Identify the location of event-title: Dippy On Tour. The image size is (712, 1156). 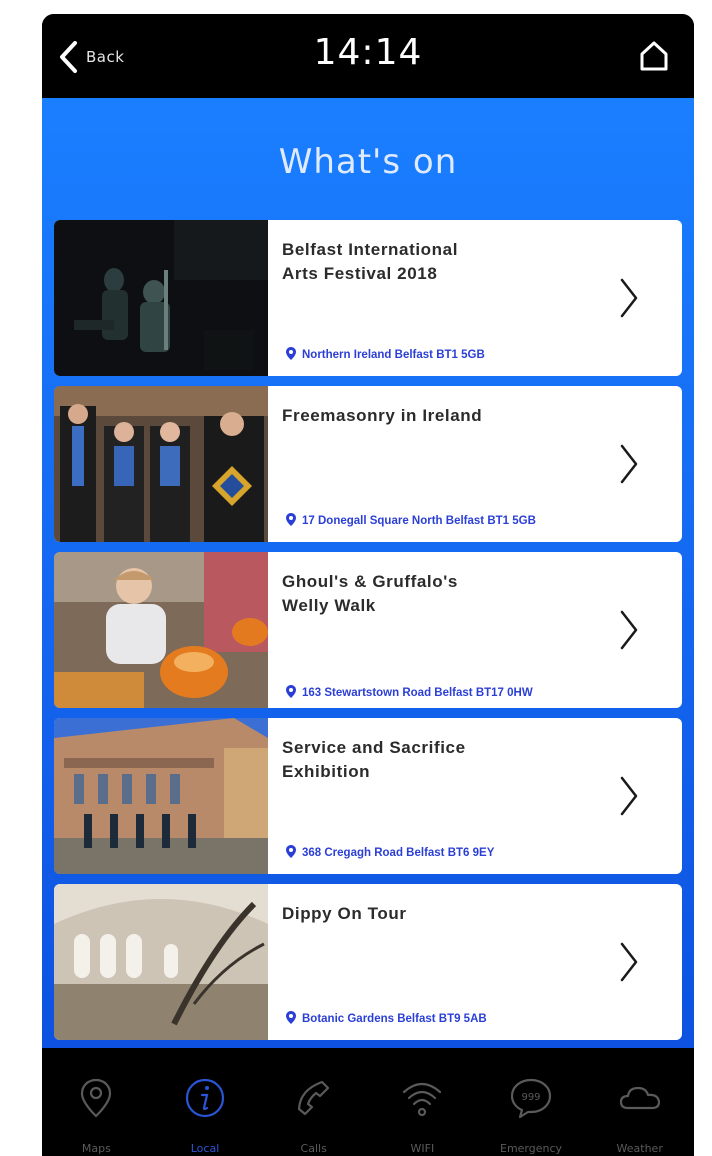
(344, 913).